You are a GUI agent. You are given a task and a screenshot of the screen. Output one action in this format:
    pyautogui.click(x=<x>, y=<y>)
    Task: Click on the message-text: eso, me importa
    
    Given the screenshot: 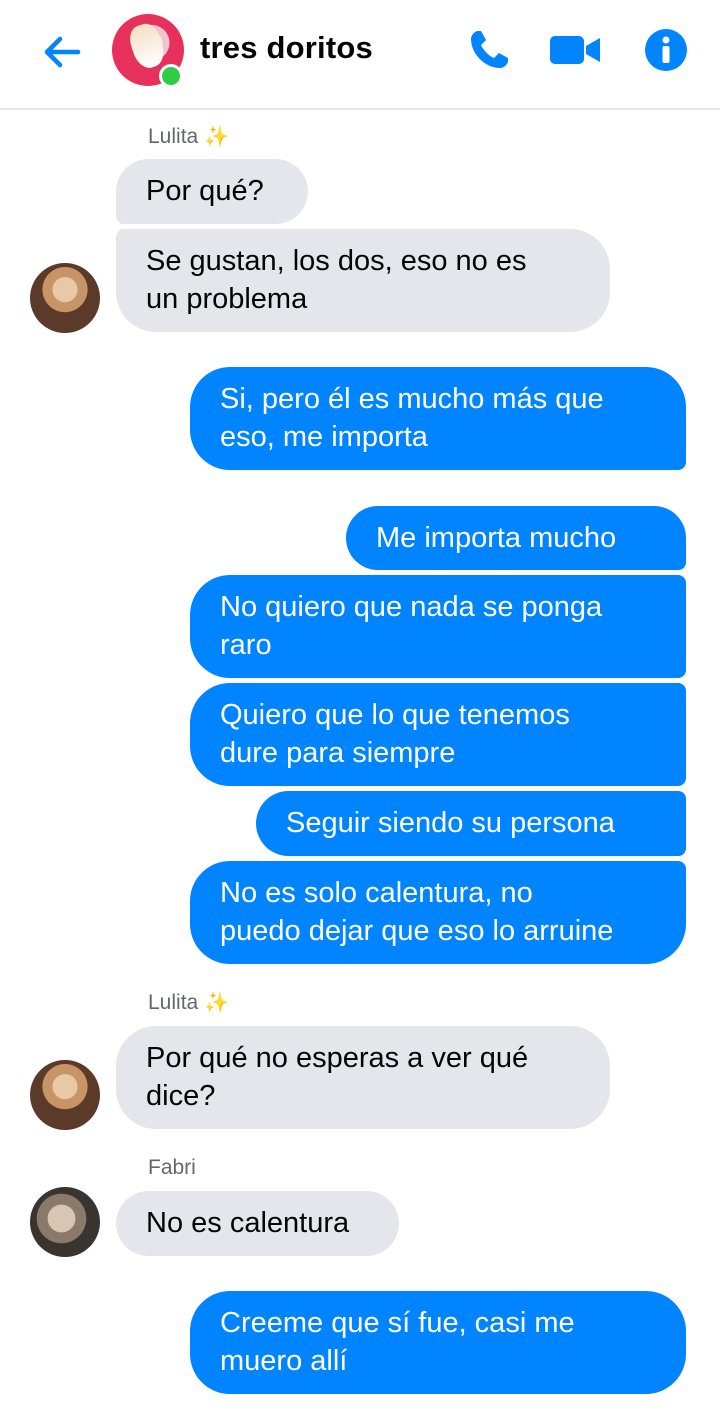 What is the action you would take?
    pyautogui.click(x=324, y=437)
    